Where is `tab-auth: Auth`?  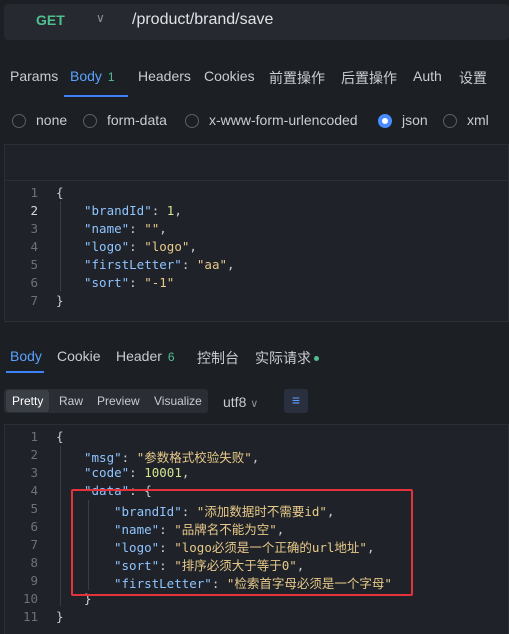 tab-auth: Auth is located at coordinates (427, 76).